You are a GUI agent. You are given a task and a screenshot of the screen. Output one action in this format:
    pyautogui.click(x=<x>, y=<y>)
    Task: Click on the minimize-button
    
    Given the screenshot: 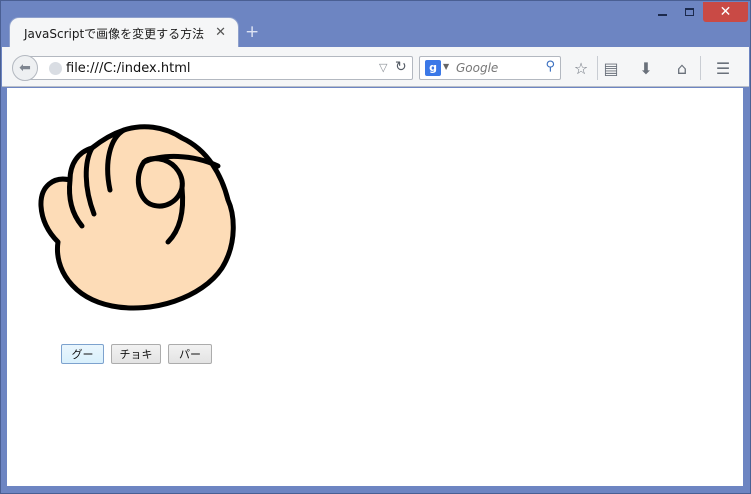 What is the action you would take?
    pyautogui.click(x=662, y=12)
    